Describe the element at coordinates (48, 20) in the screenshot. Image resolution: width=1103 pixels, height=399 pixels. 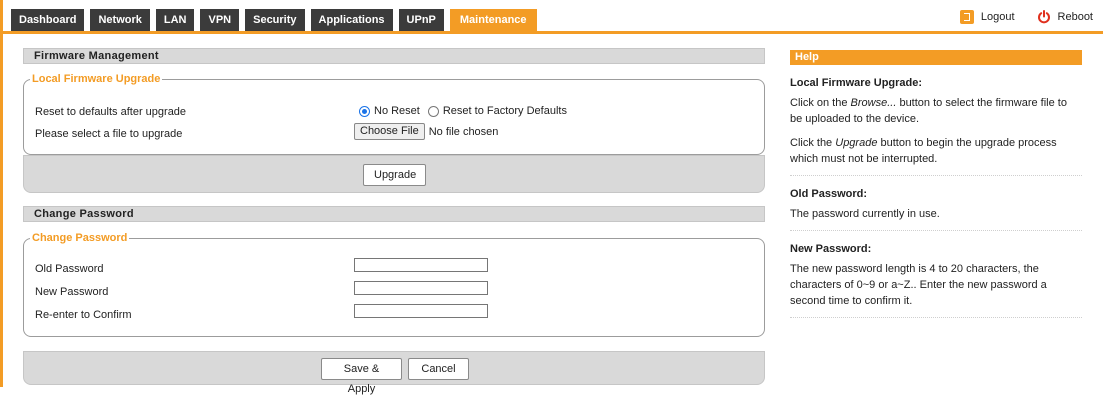
I see `tab-dashboard: Dashboard` at that location.